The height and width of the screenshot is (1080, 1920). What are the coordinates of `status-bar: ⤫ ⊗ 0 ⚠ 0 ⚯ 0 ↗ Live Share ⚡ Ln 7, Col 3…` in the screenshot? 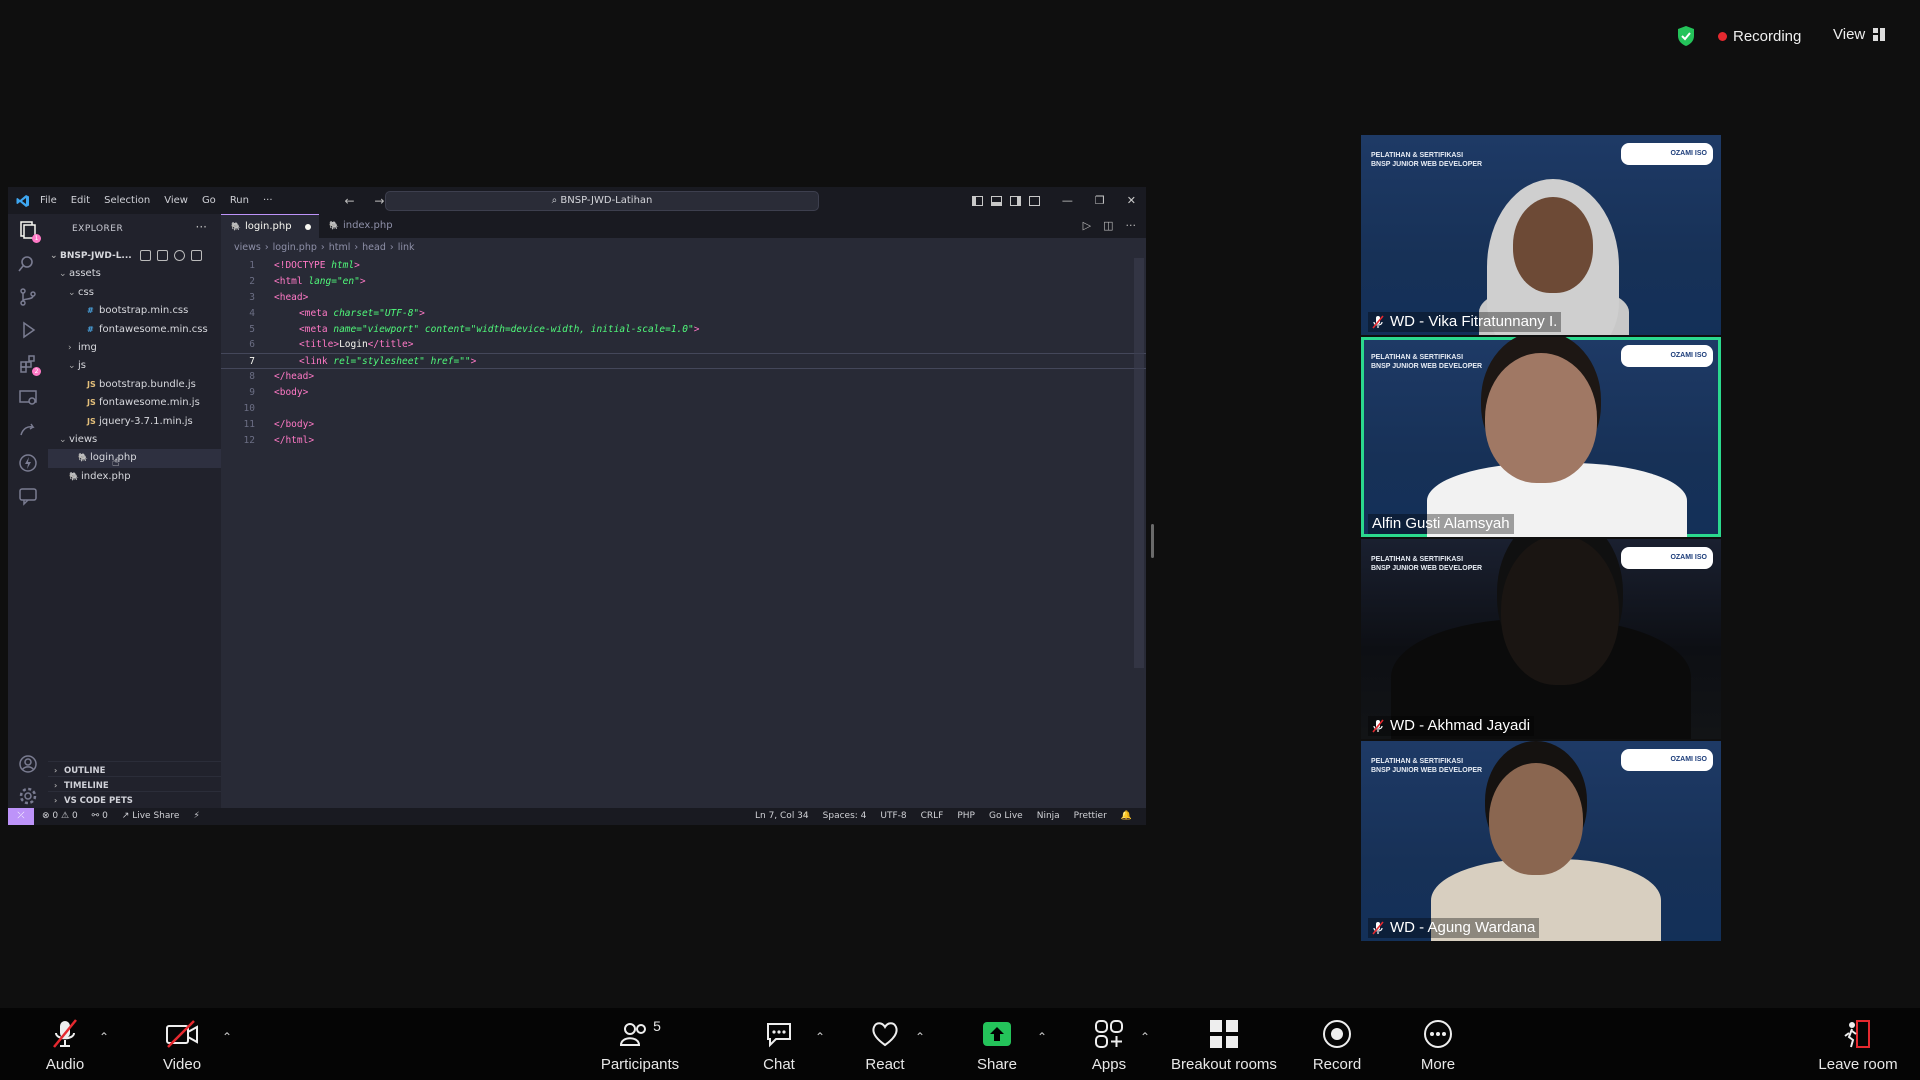 It's located at (577, 816).